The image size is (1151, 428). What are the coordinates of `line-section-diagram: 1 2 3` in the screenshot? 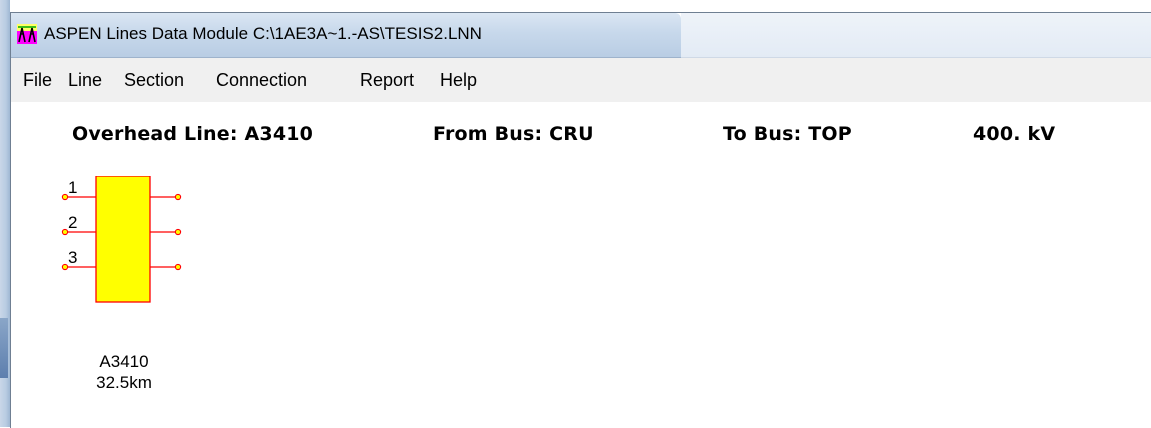 It's located at (131, 251).